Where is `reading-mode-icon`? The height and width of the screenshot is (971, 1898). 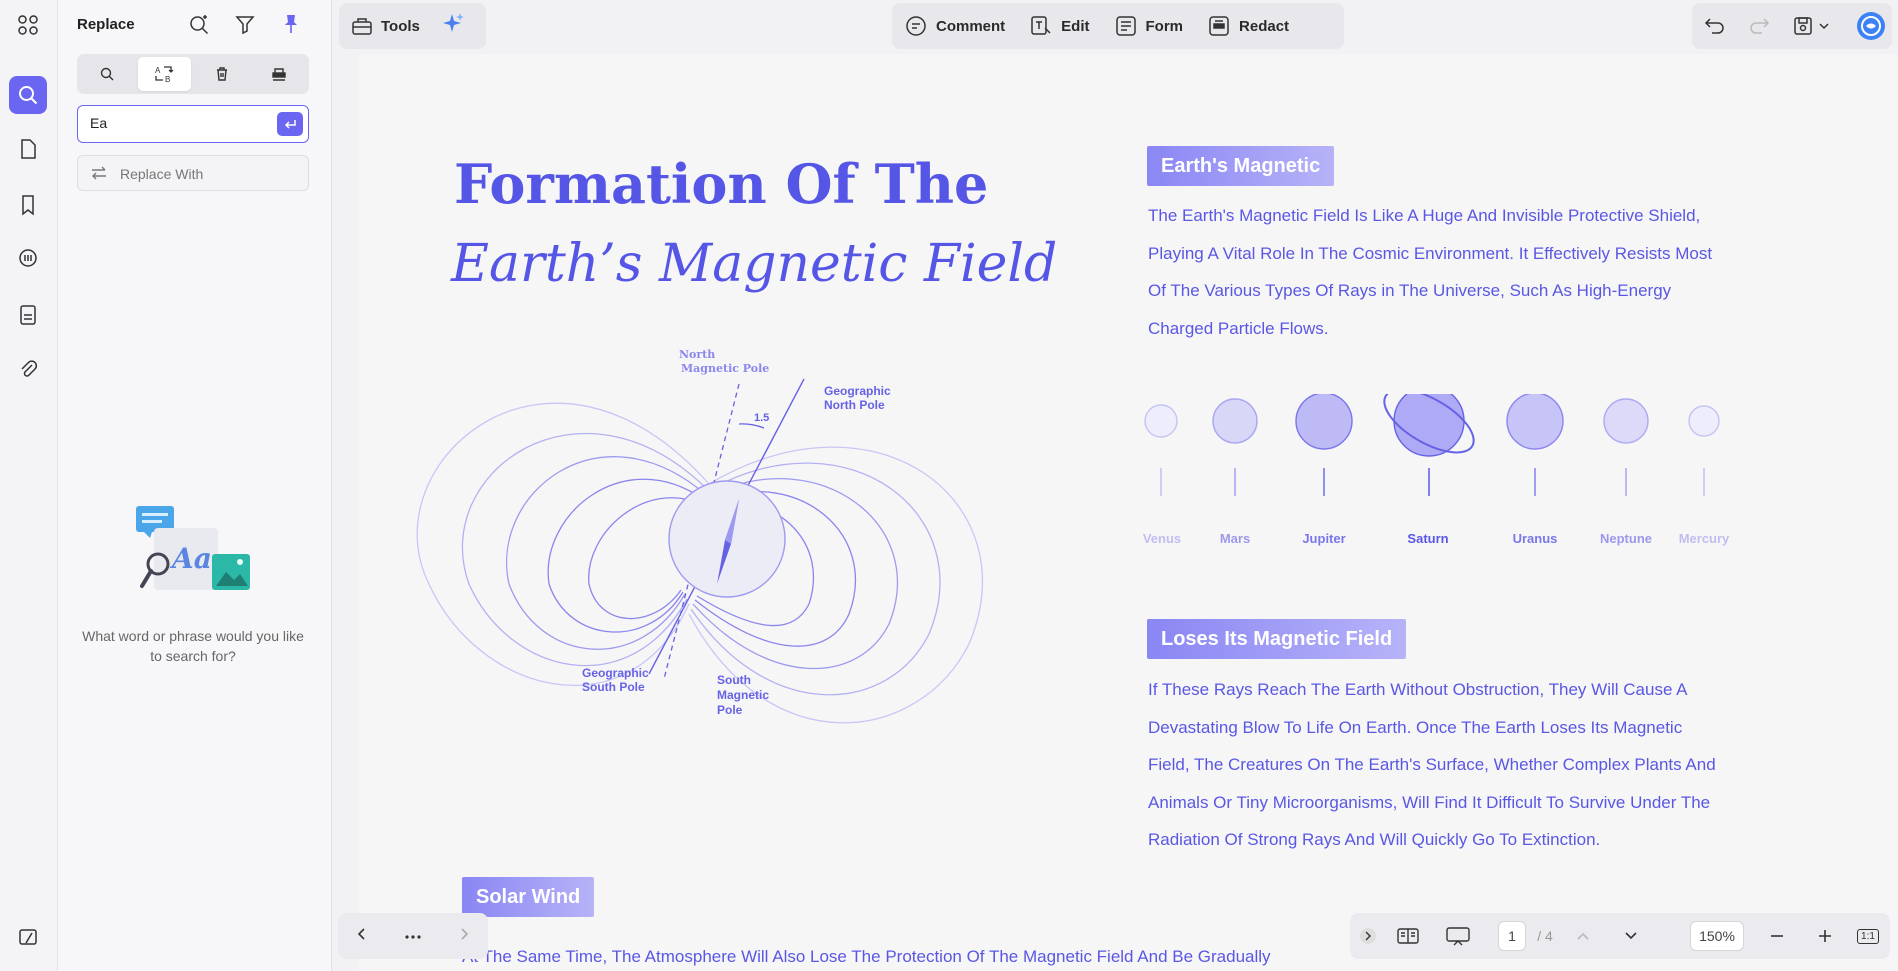 reading-mode-icon is located at coordinates (1408, 936).